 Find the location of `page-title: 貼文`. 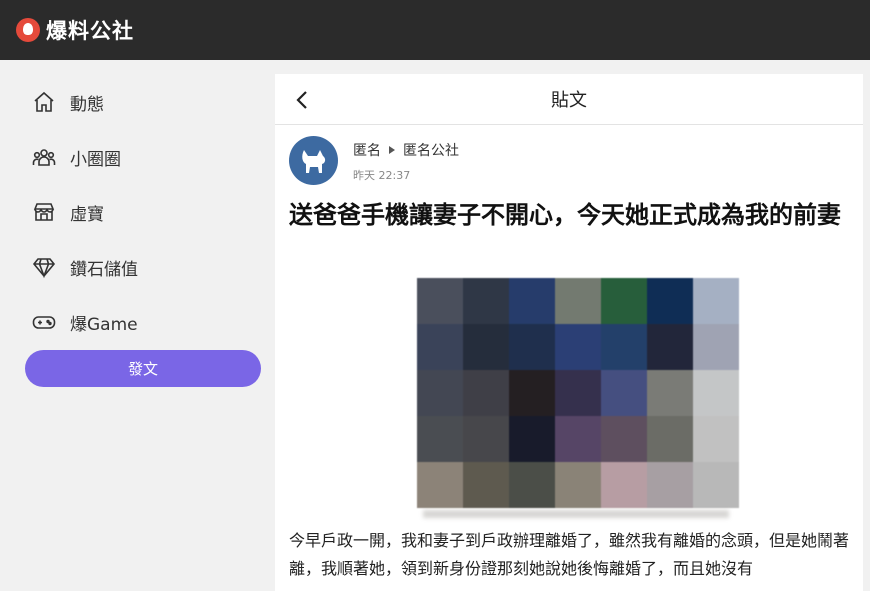

page-title: 貼文 is located at coordinates (569, 100).